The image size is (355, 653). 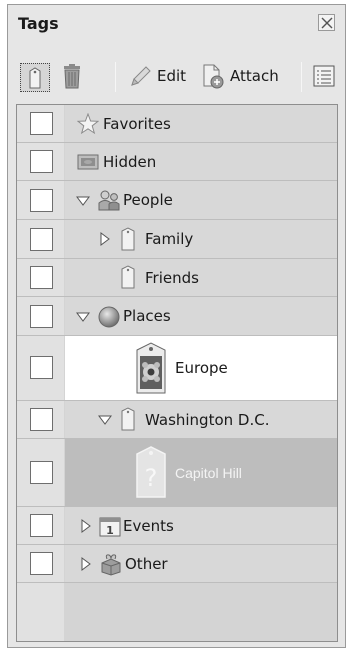 I want to click on title-bar: Tags, so click(x=176, y=23).